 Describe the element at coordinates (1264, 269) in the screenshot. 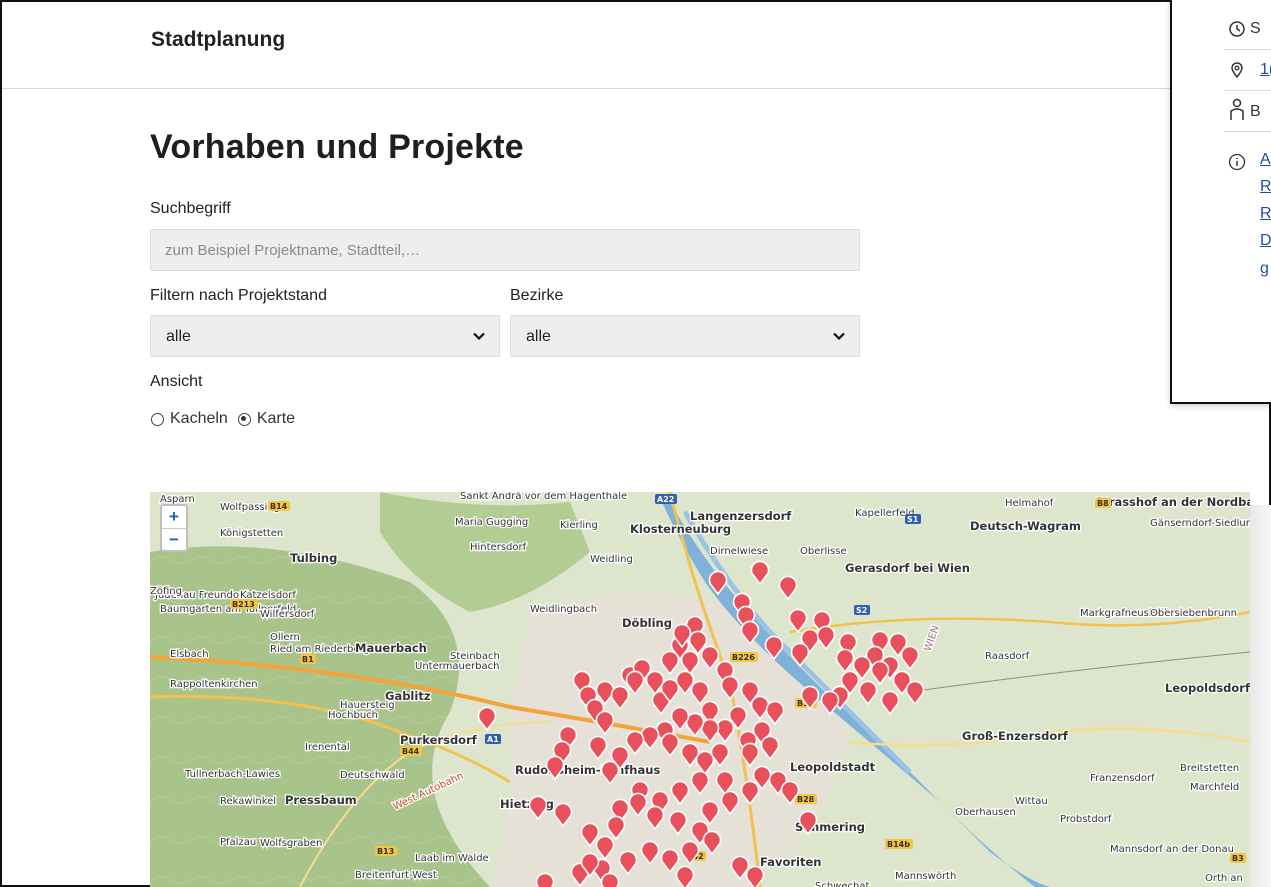

I see `popup-info-link: g` at that location.